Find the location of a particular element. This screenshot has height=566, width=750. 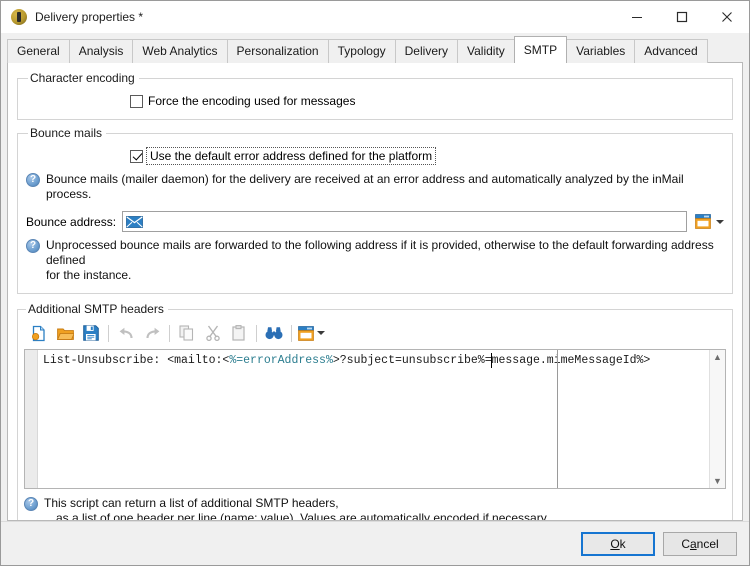

ok-button: Ok is located at coordinates (618, 543).